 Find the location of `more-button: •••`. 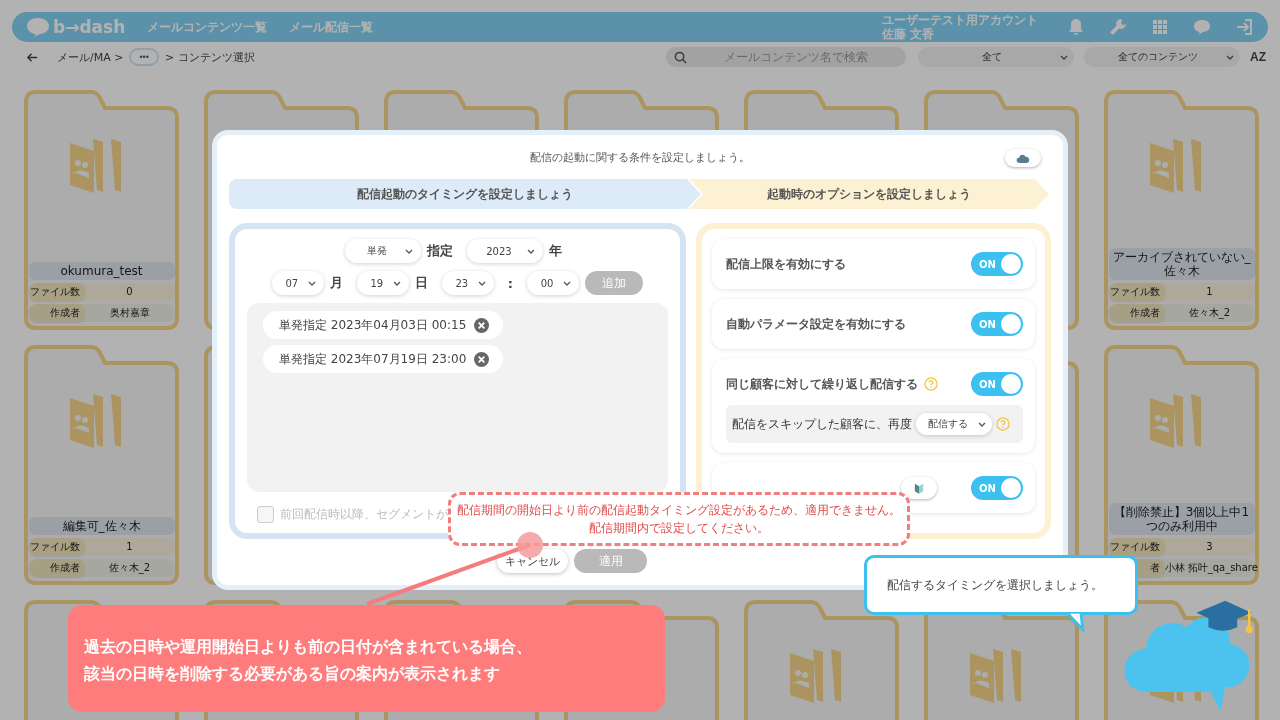

more-button: ••• is located at coordinates (144, 57).